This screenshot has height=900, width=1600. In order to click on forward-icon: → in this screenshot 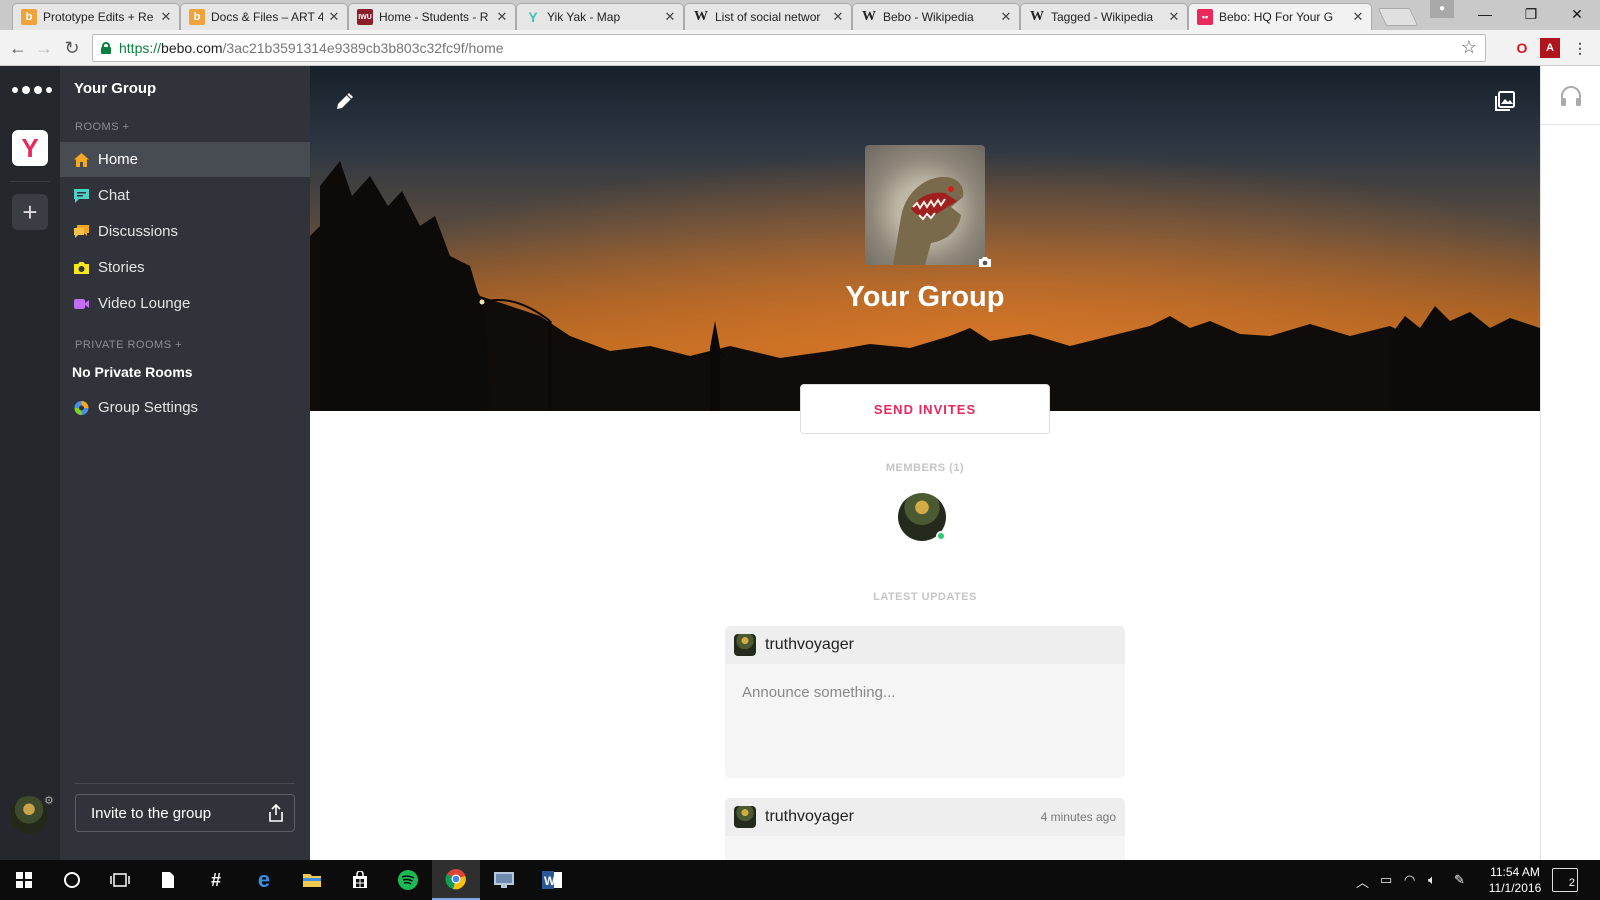, I will do `click(44, 48)`.